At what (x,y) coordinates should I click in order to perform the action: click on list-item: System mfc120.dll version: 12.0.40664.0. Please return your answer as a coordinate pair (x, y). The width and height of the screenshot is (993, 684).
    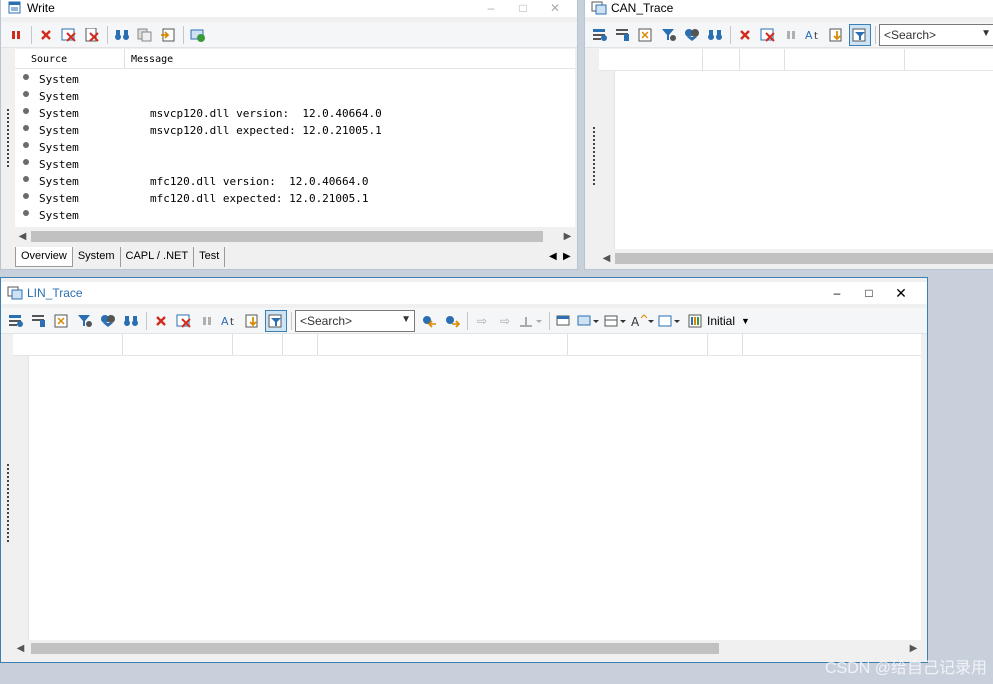
    Looking at the image, I should click on (295, 181).